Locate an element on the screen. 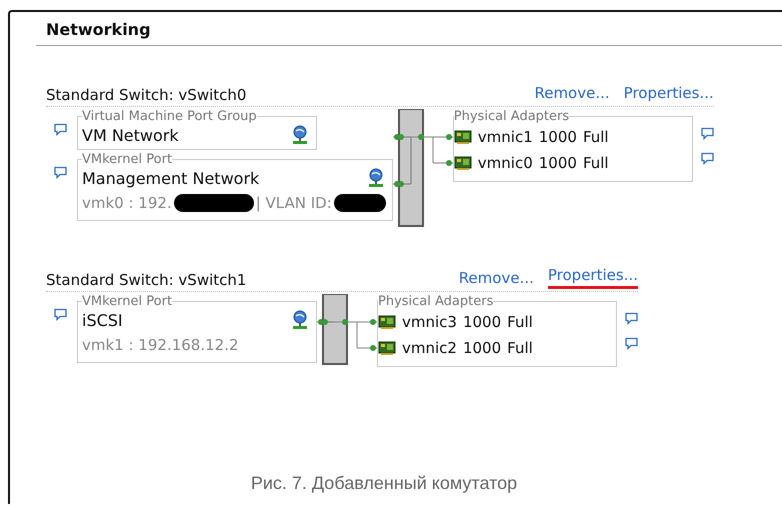  port-group-name: iSCSI is located at coordinates (102, 320).